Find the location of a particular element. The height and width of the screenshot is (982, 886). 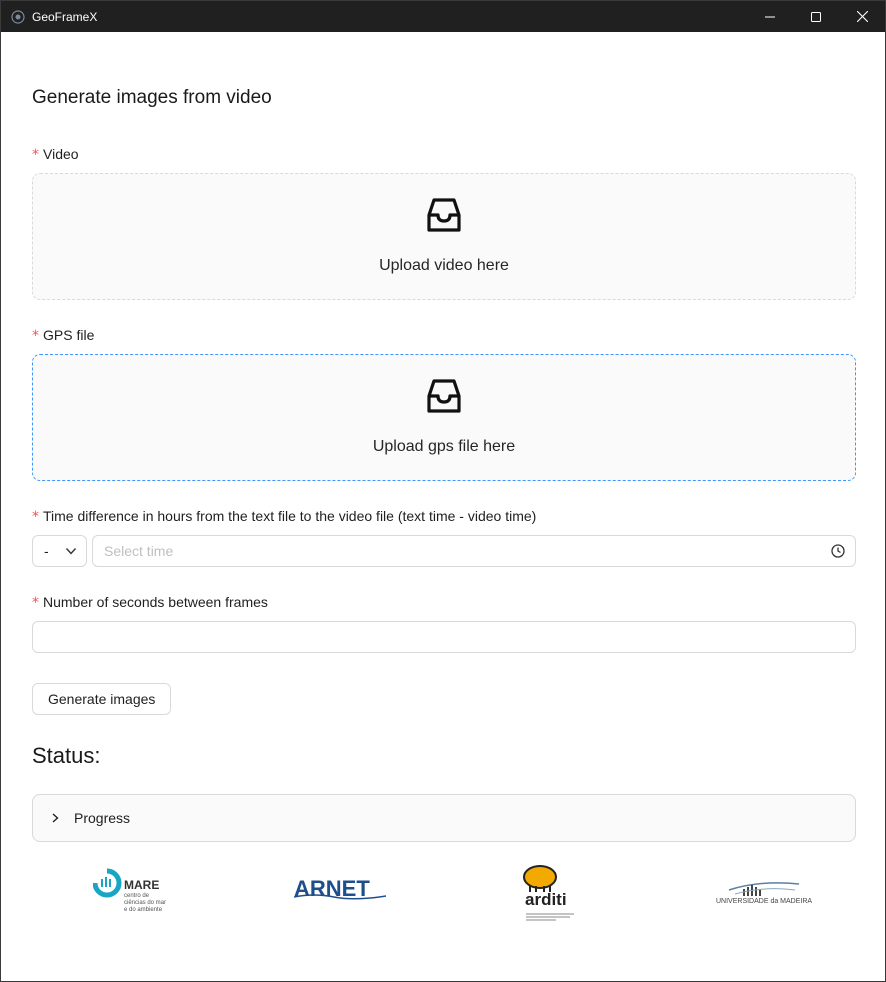

close-icon is located at coordinates (862, 16).